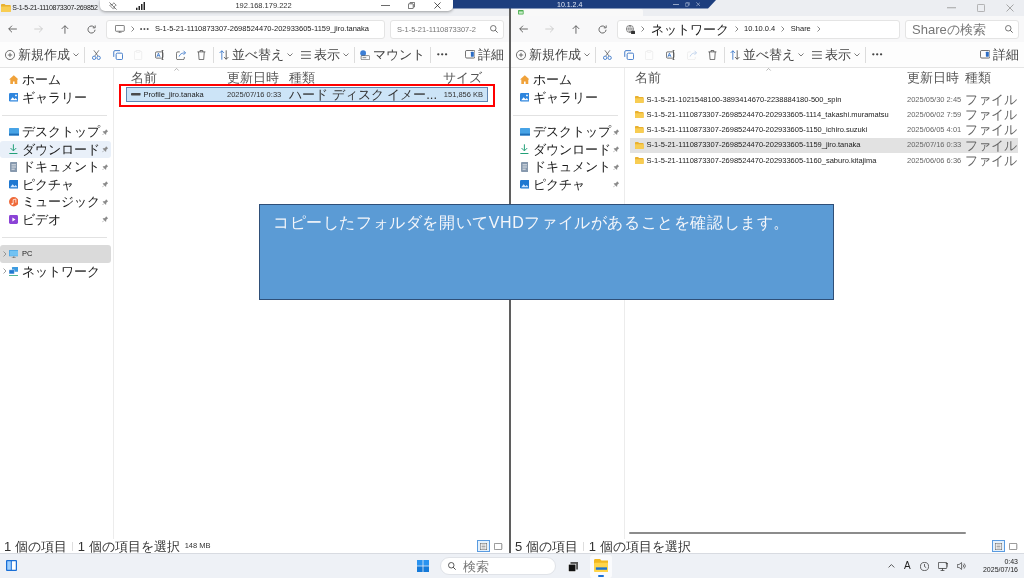 The image size is (1024, 578). What do you see at coordinates (113, 5) in the screenshot?
I see `unpin-icon` at bounding box center [113, 5].